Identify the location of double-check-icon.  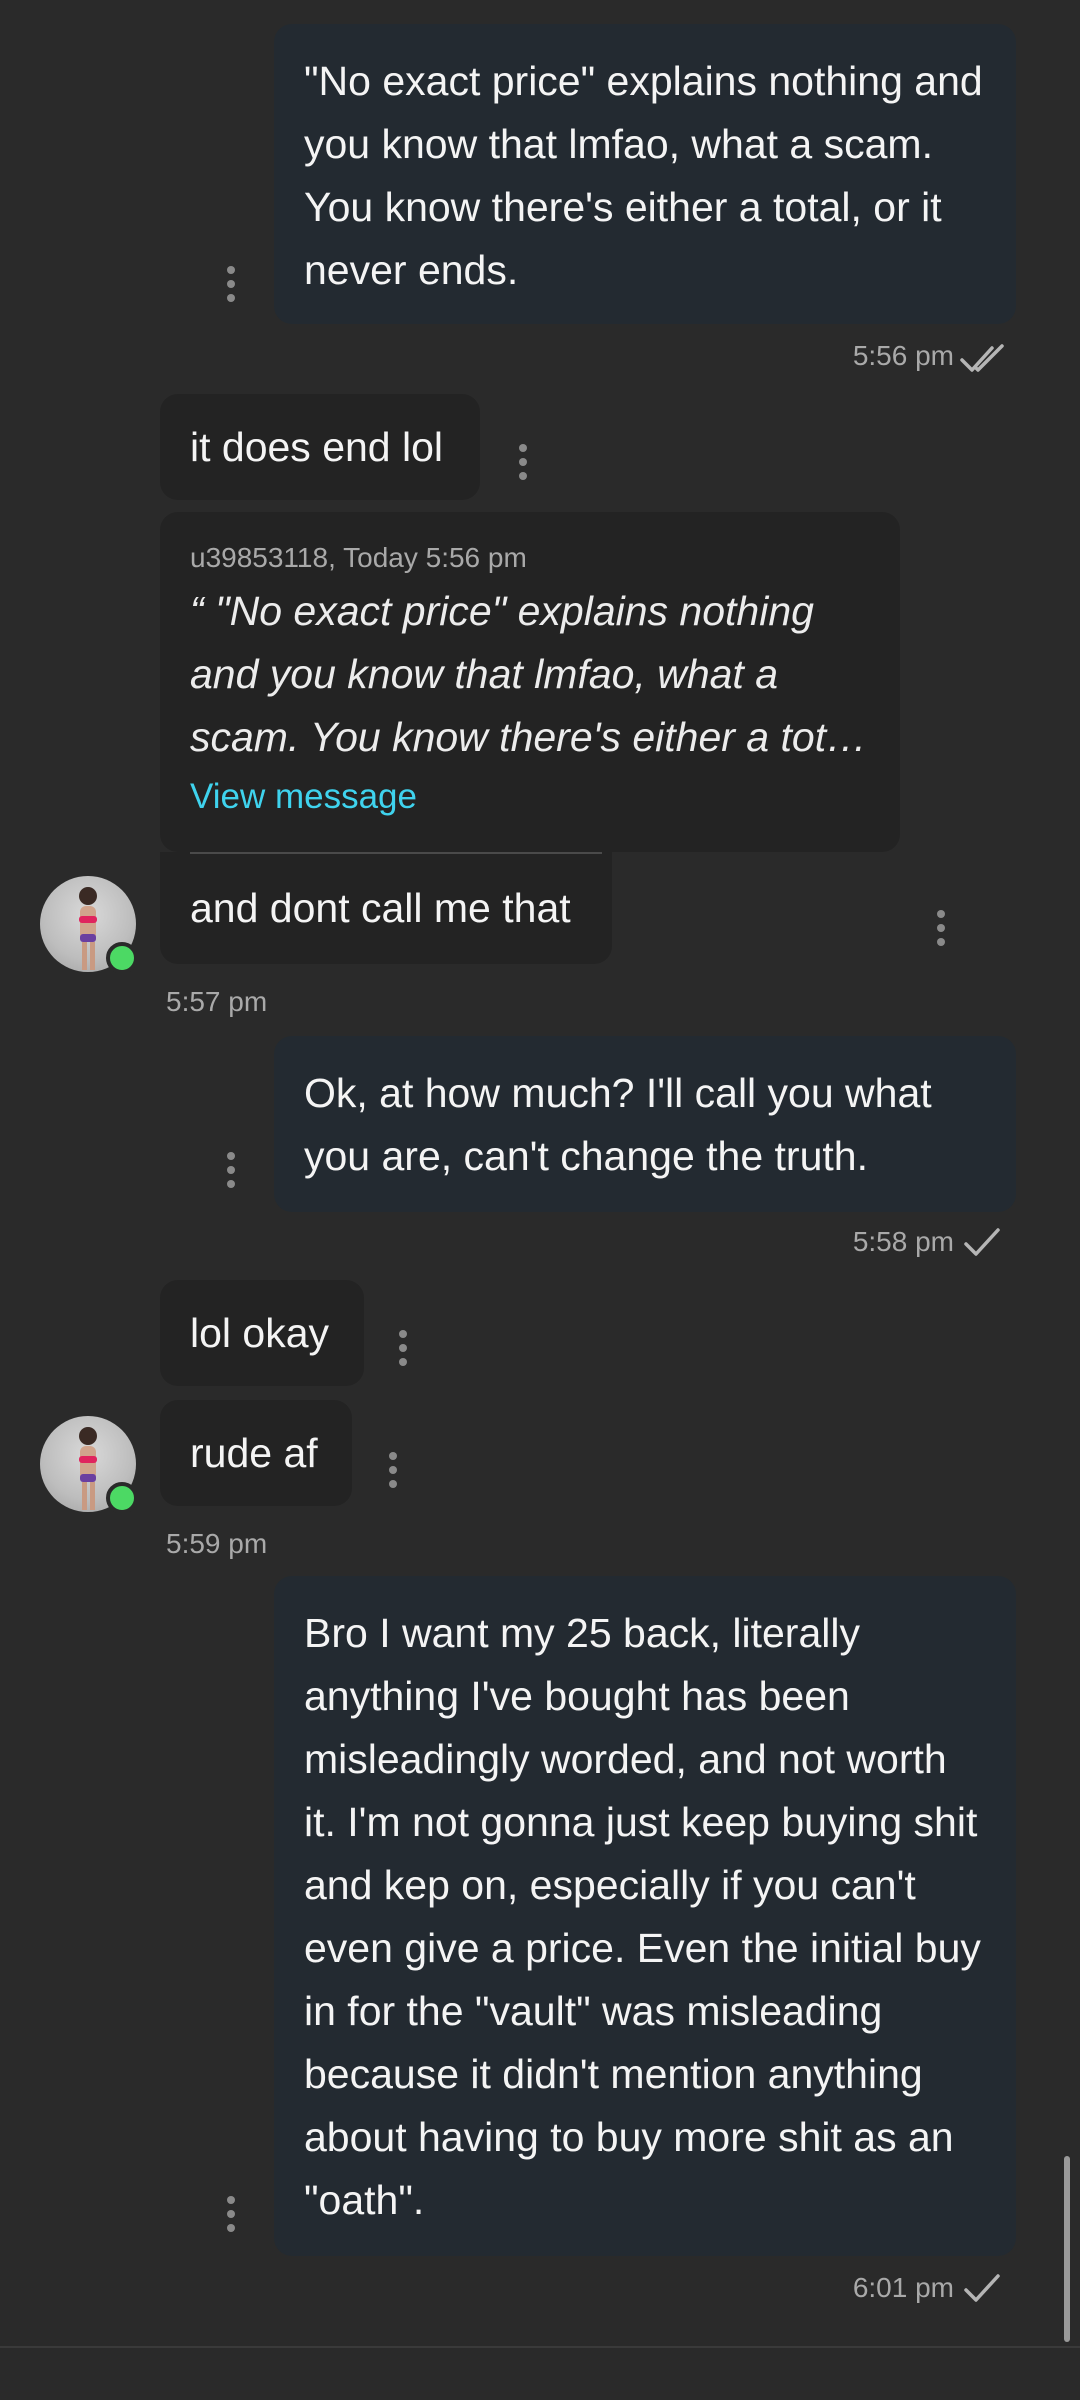
(983, 360).